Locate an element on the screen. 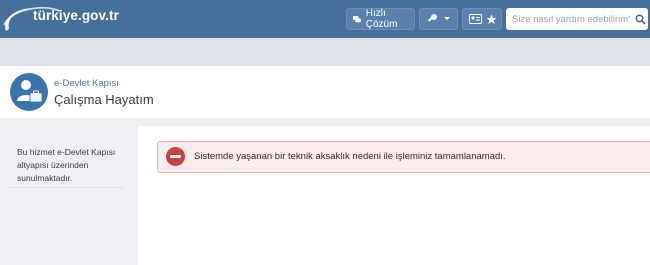 This screenshot has height=265, width=650. chat-icon is located at coordinates (357, 18).